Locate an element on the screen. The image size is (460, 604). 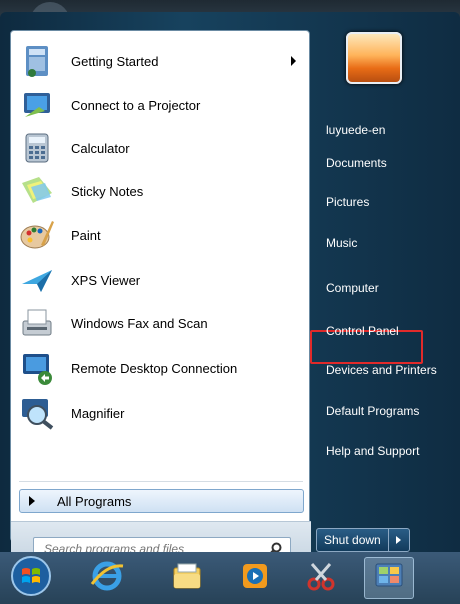
program-xps-viewer: XPS Viewer is located at coordinates (161, 280).